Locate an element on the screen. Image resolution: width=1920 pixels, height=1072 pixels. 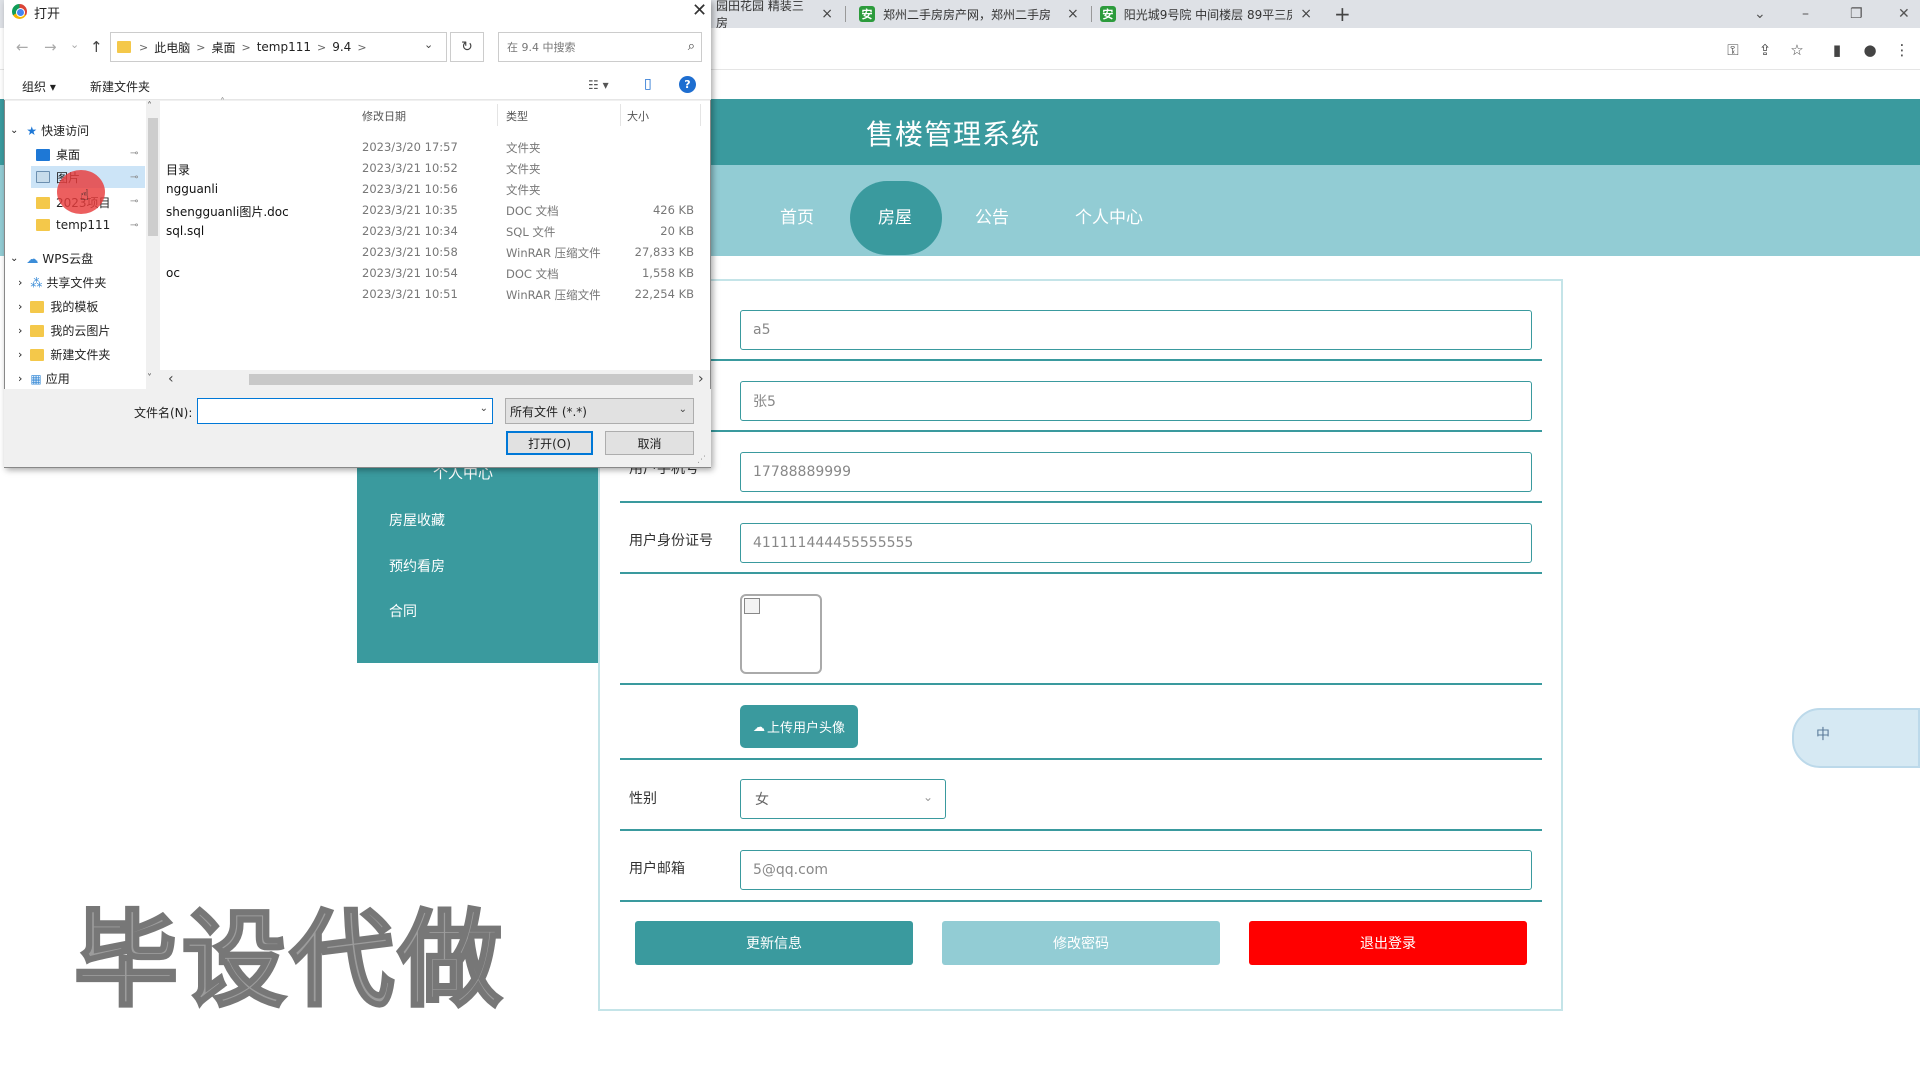
change-password-button: 修改密码 is located at coordinates (1081, 943).